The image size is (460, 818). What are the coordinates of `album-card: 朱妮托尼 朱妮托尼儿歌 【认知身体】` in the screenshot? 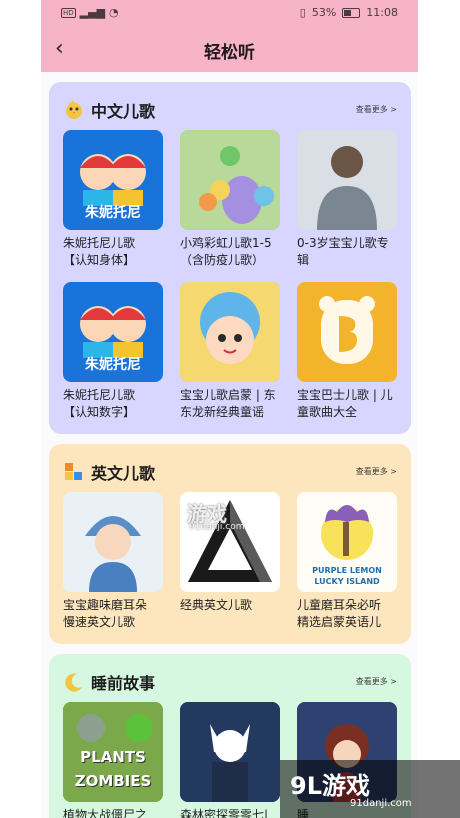 It's located at (113, 199).